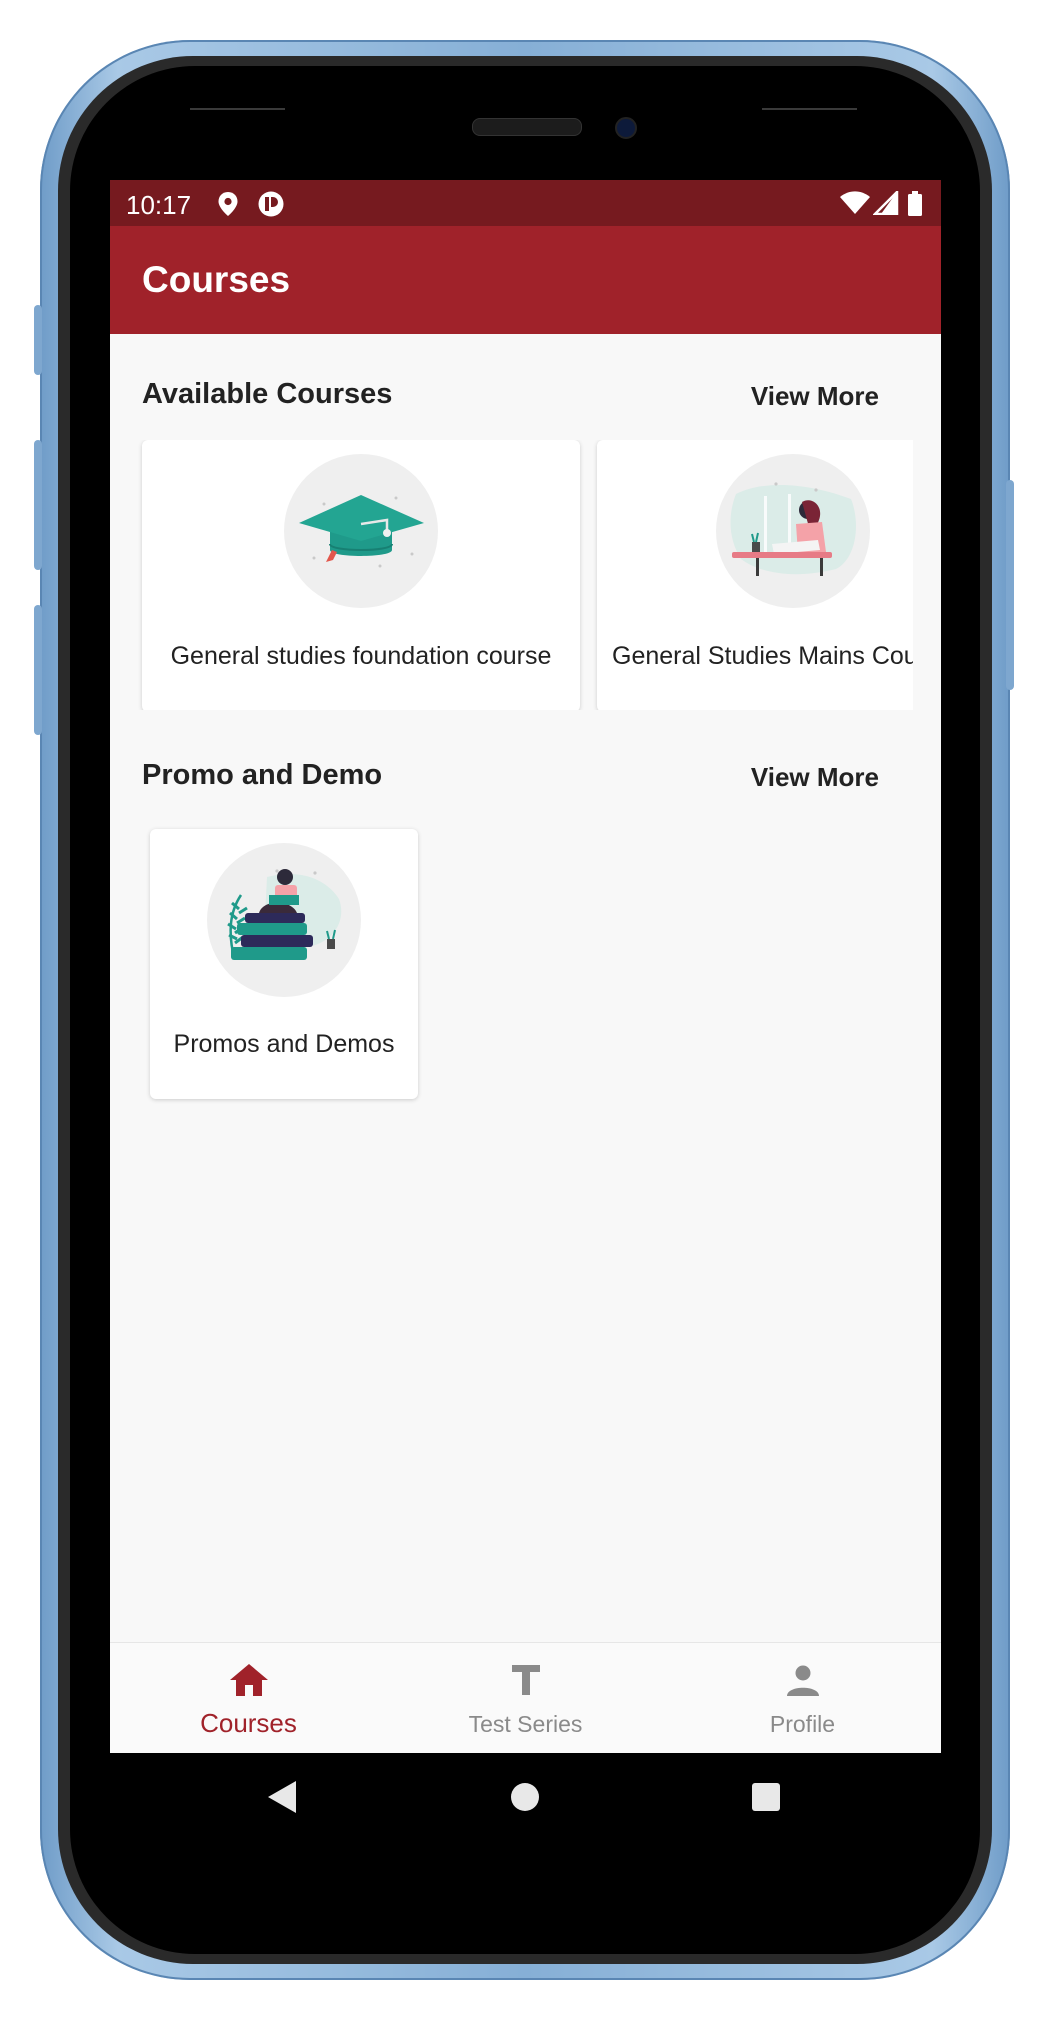  I want to click on bezel-glint-right, so click(809, 109).